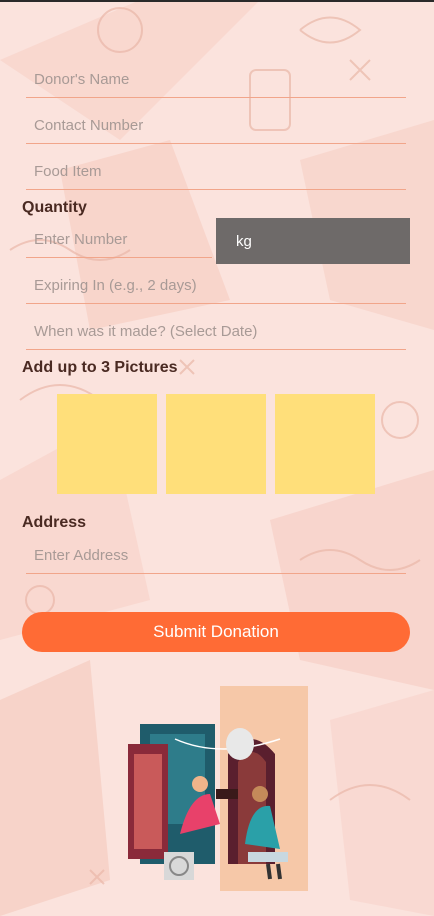 The height and width of the screenshot is (916, 434). I want to click on food-item-field, so click(216, 172).